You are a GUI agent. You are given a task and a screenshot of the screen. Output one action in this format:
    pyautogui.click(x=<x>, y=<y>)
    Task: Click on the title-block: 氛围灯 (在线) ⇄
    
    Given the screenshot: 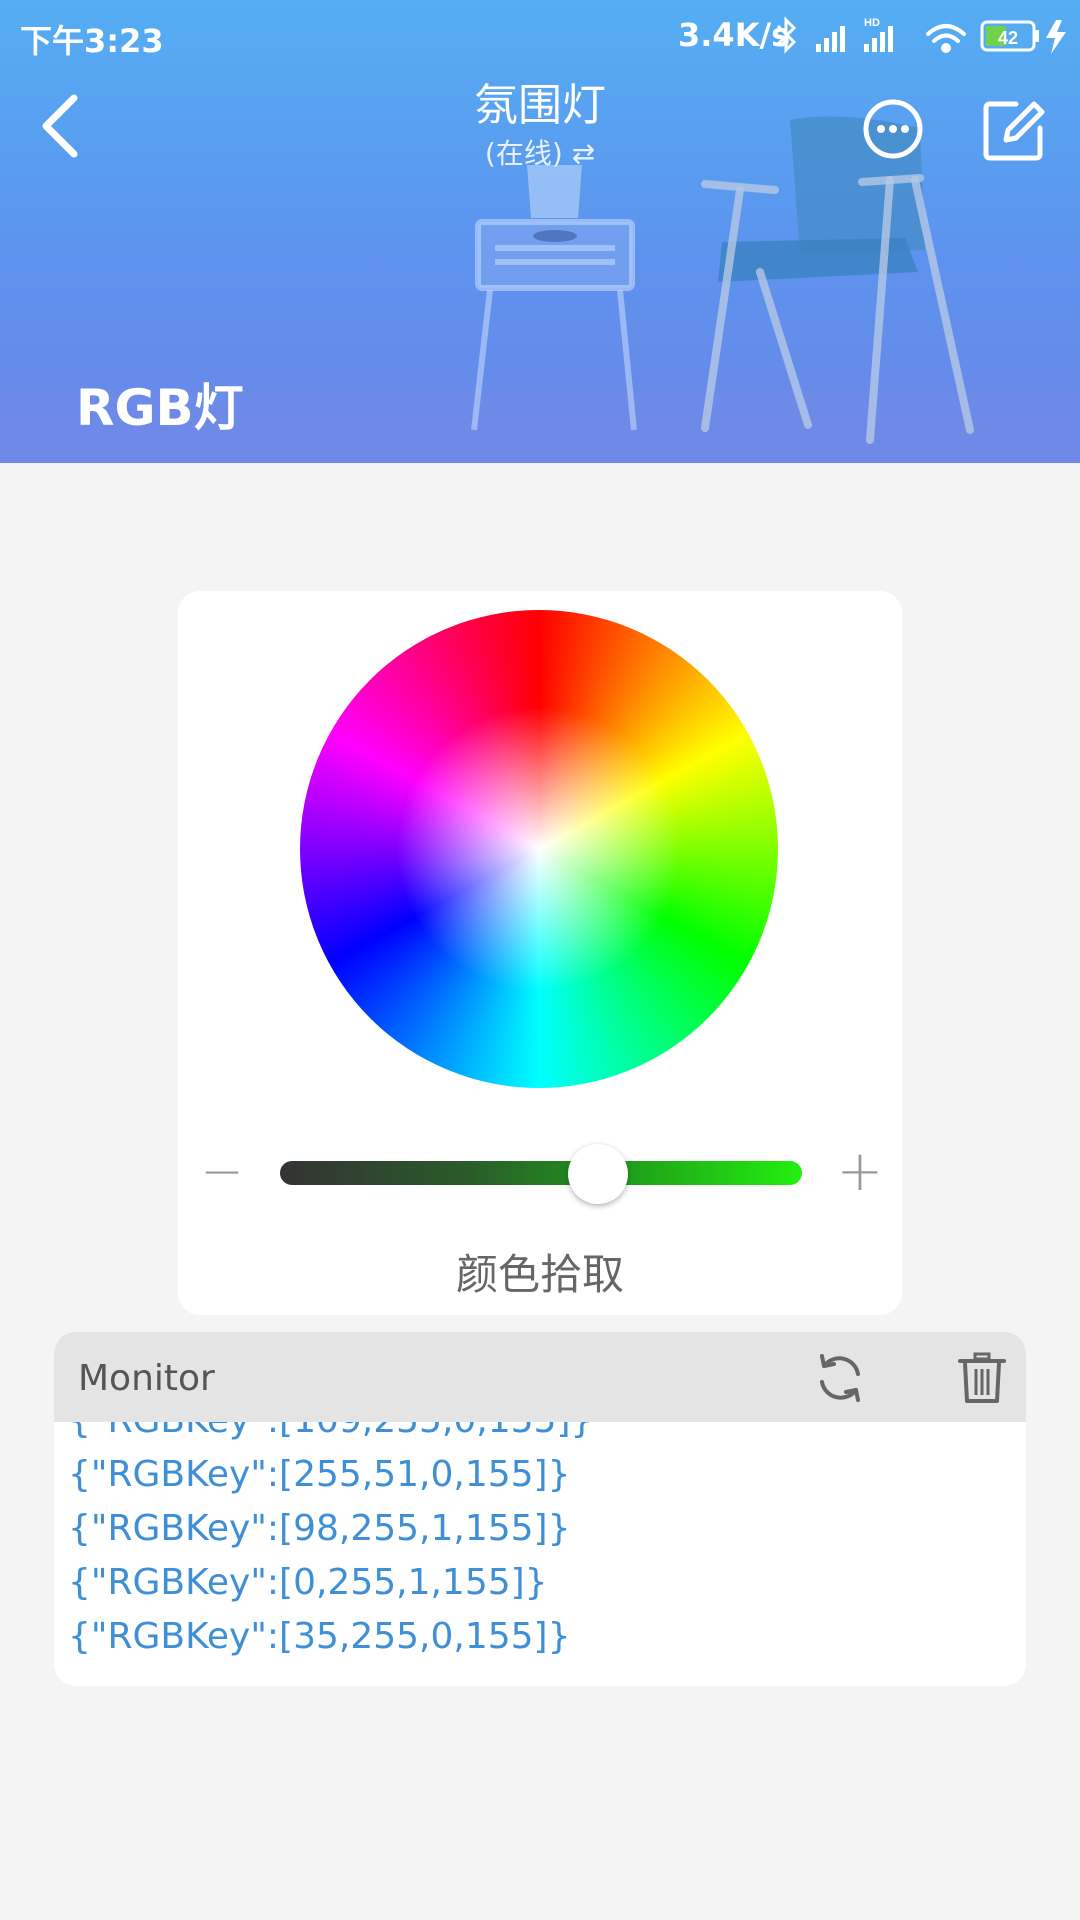 What is the action you would take?
    pyautogui.click(x=540, y=126)
    